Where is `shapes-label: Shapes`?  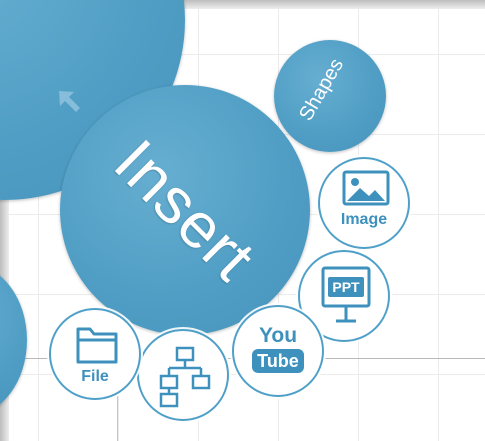 shapes-label: Shapes is located at coordinates (322, 89).